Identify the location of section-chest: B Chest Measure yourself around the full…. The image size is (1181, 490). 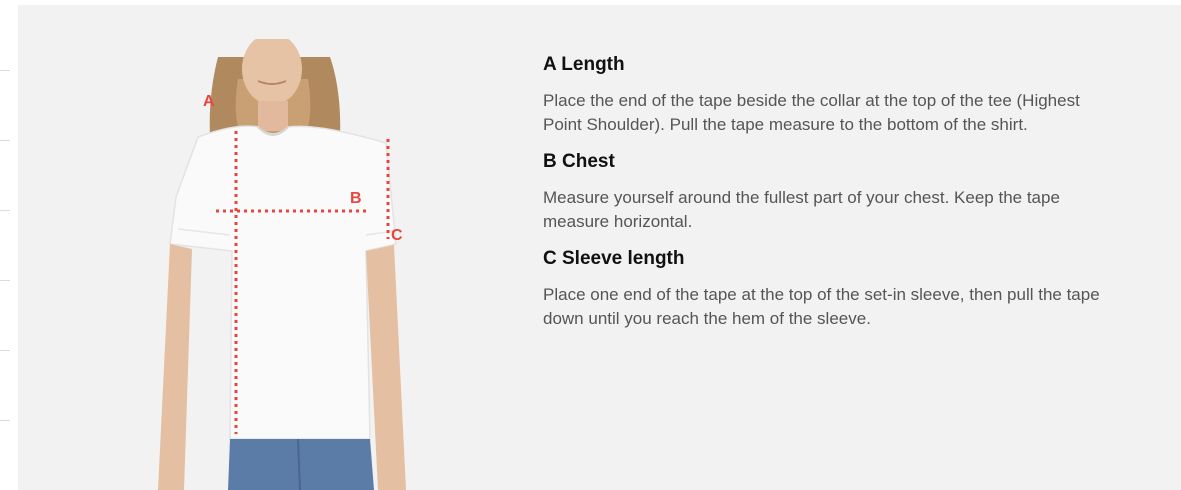
(862, 192).